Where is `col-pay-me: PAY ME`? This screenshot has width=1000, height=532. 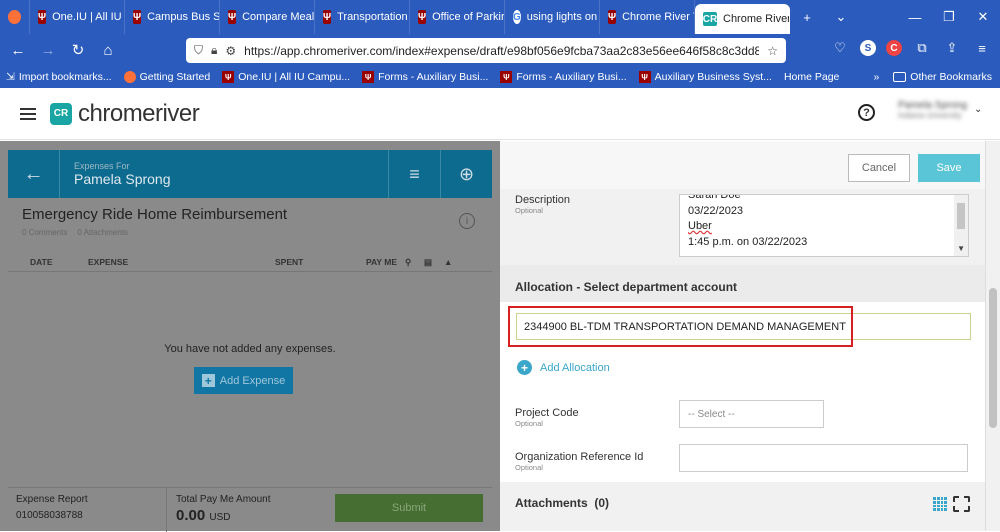 col-pay-me: PAY ME is located at coordinates (382, 262).